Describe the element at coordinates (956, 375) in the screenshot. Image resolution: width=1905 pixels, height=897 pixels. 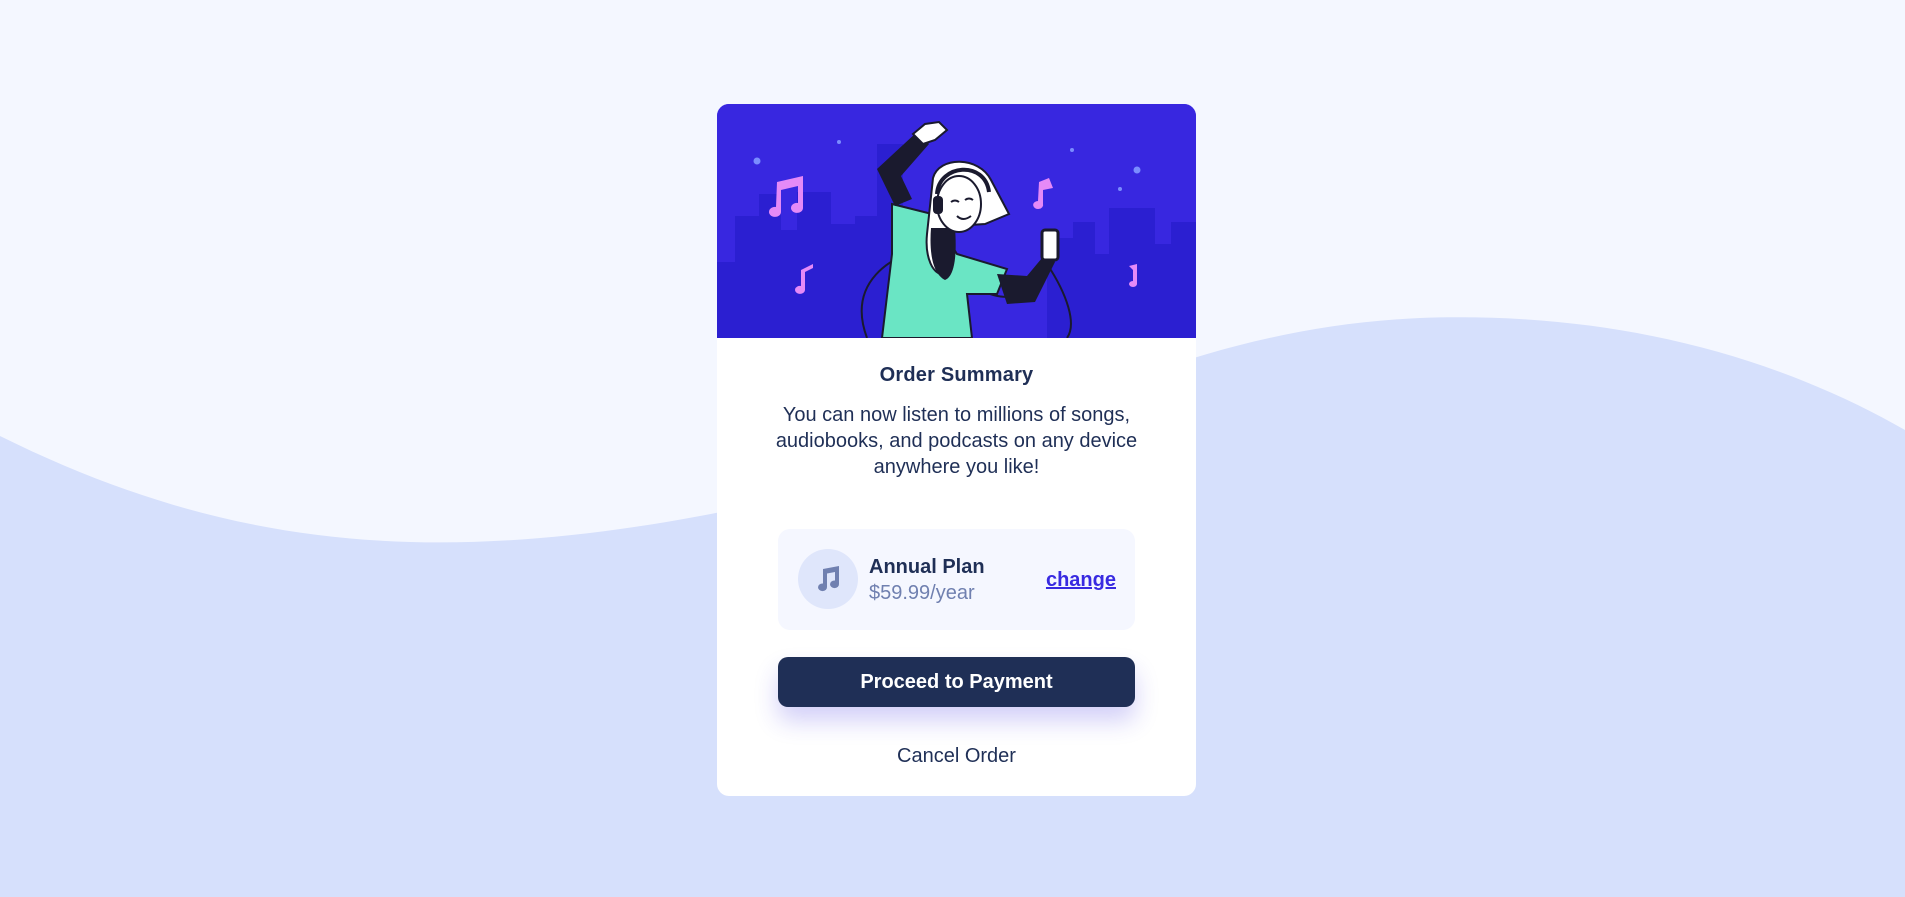
I see `page-title: Order Summary` at that location.